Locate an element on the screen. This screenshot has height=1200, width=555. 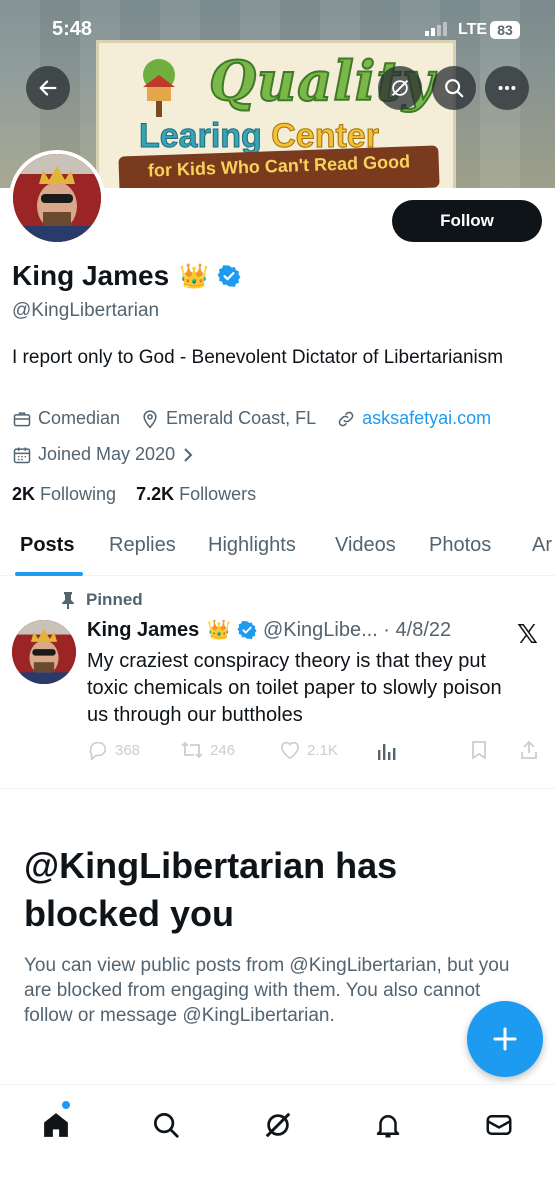
nav-notifications is located at coordinates (388, 1125).